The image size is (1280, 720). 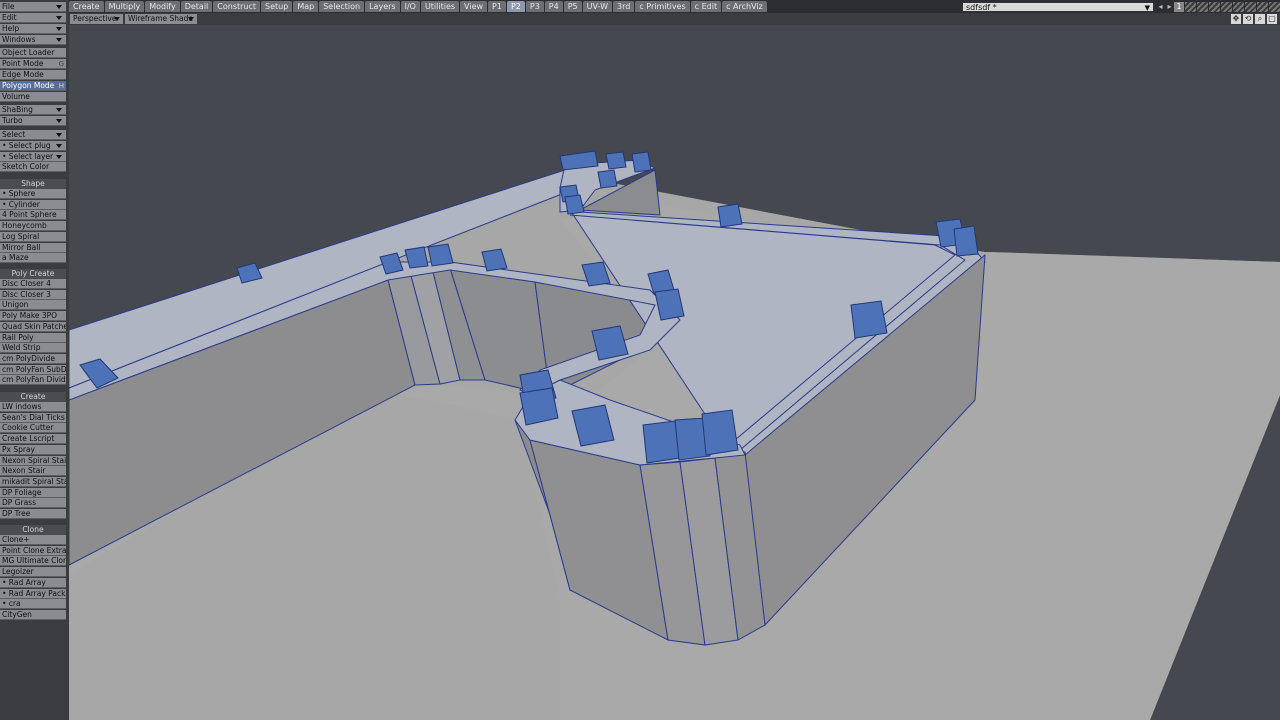 I want to click on tab-detail: Detail, so click(x=196, y=6).